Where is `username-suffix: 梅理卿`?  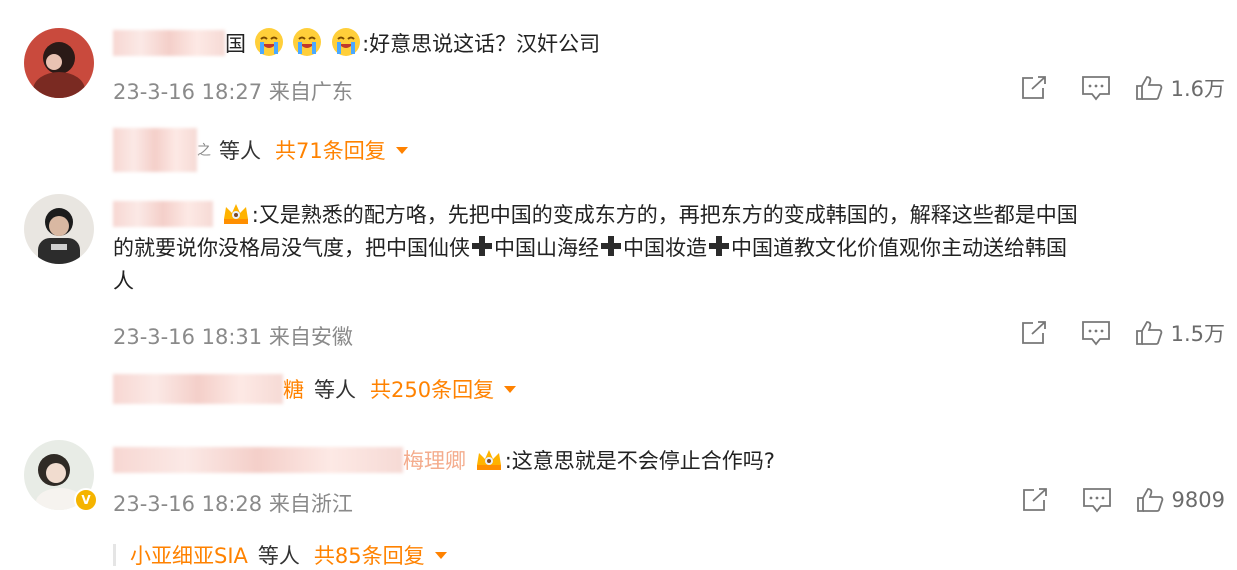
username-suffix: 梅理卿 is located at coordinates (434, 461).